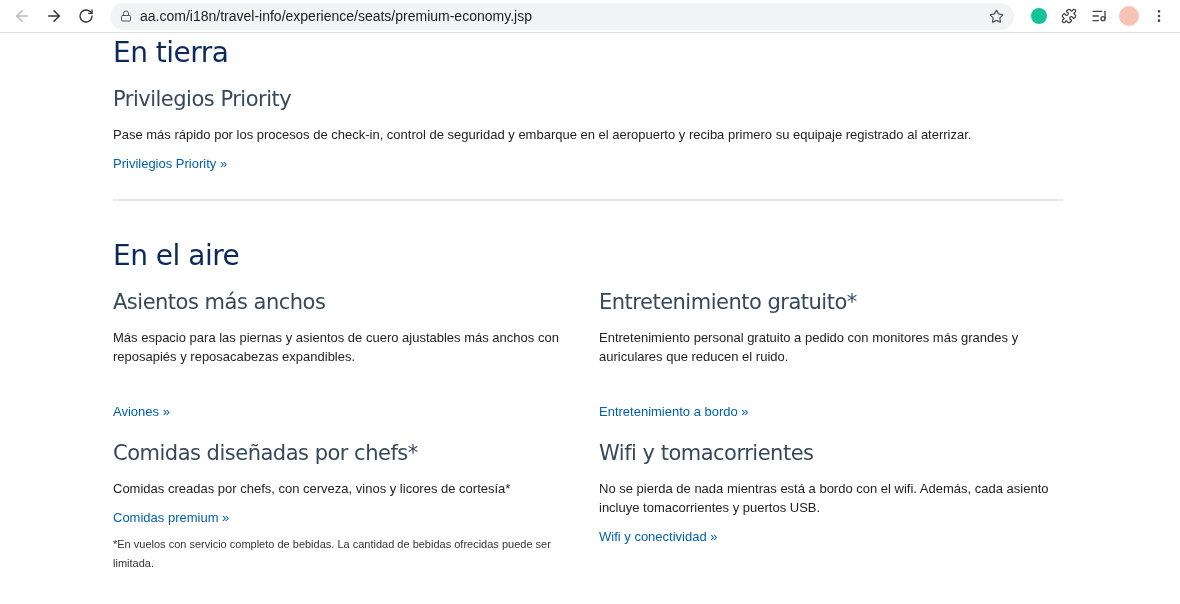  I want to click on star-icon, so click(996, 16).